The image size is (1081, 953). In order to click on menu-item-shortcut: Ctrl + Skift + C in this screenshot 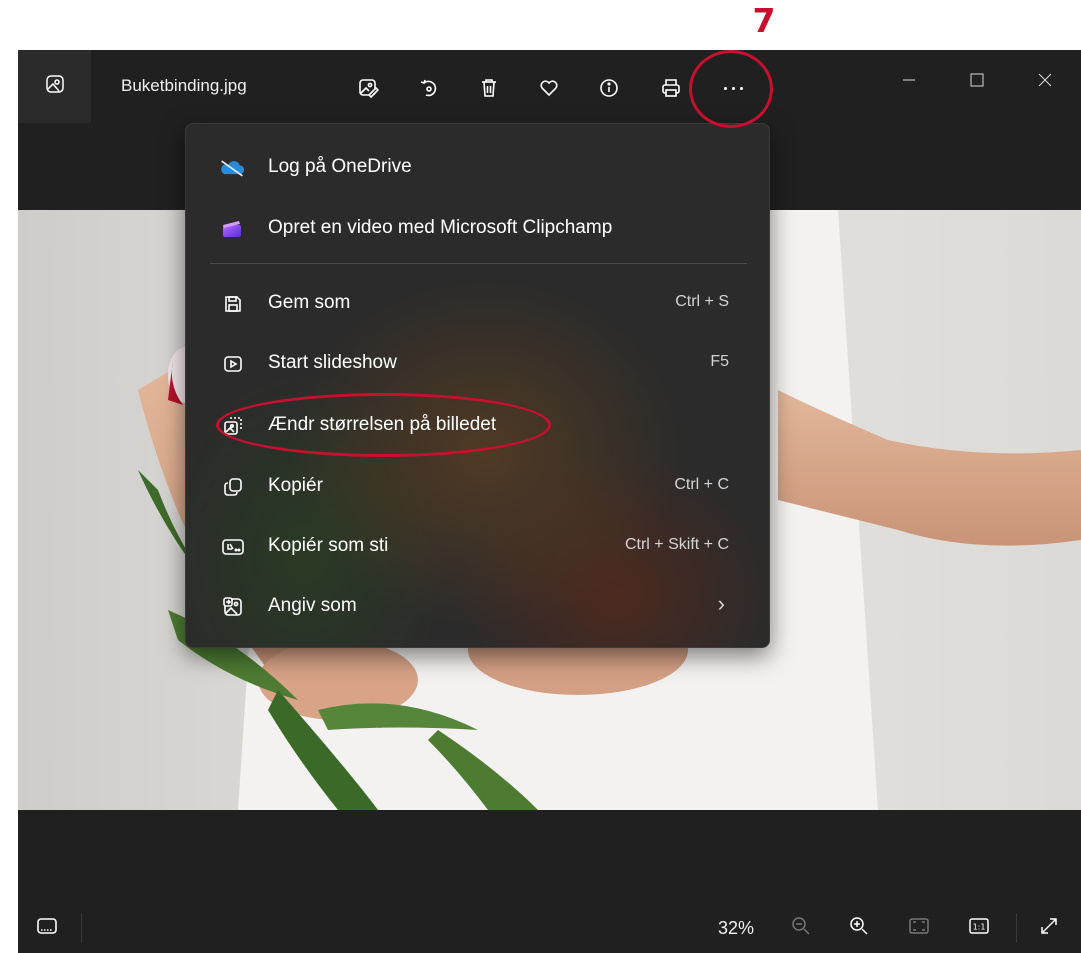, I will do `click(676, 544)`.